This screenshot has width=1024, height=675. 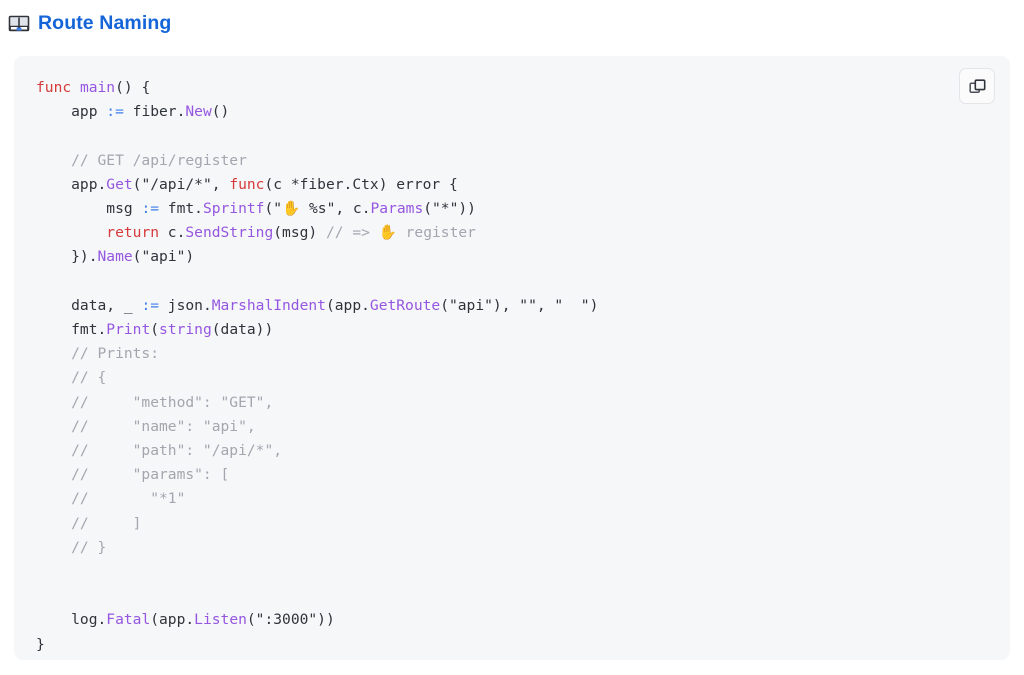 What do you see at coordinates (185, 305) in the screenshot?
I see `code-token: json.` at bounding box center [185, 305].